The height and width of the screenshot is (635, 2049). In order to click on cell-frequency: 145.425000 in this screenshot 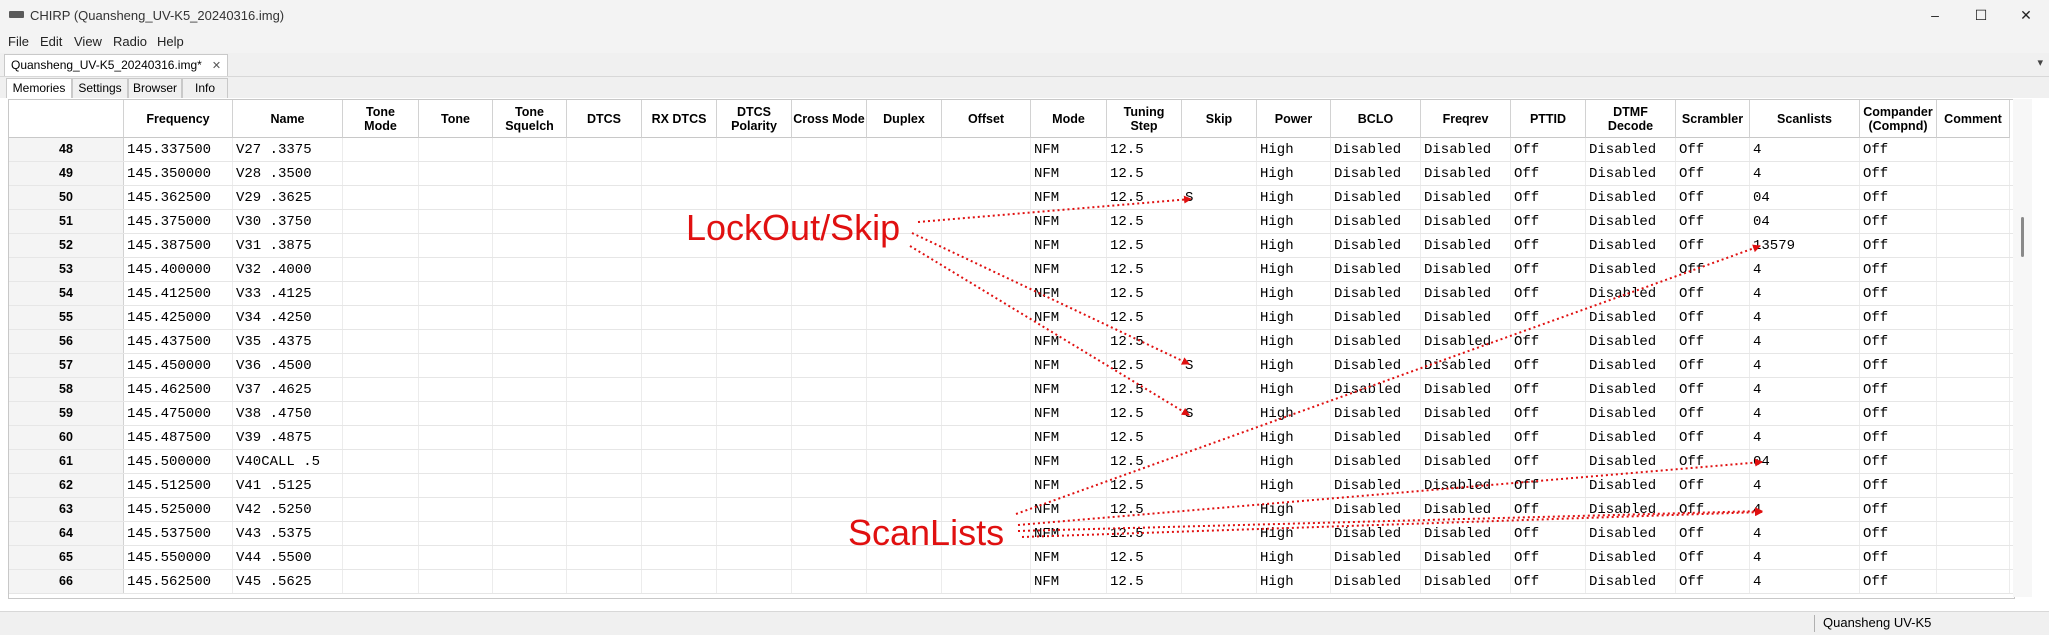, I will do `click(178, 317)`.